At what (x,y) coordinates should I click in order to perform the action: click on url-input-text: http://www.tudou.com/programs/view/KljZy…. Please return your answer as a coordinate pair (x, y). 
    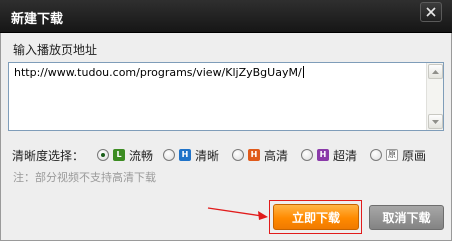
    Looking at the image, I should click on (159, 72).